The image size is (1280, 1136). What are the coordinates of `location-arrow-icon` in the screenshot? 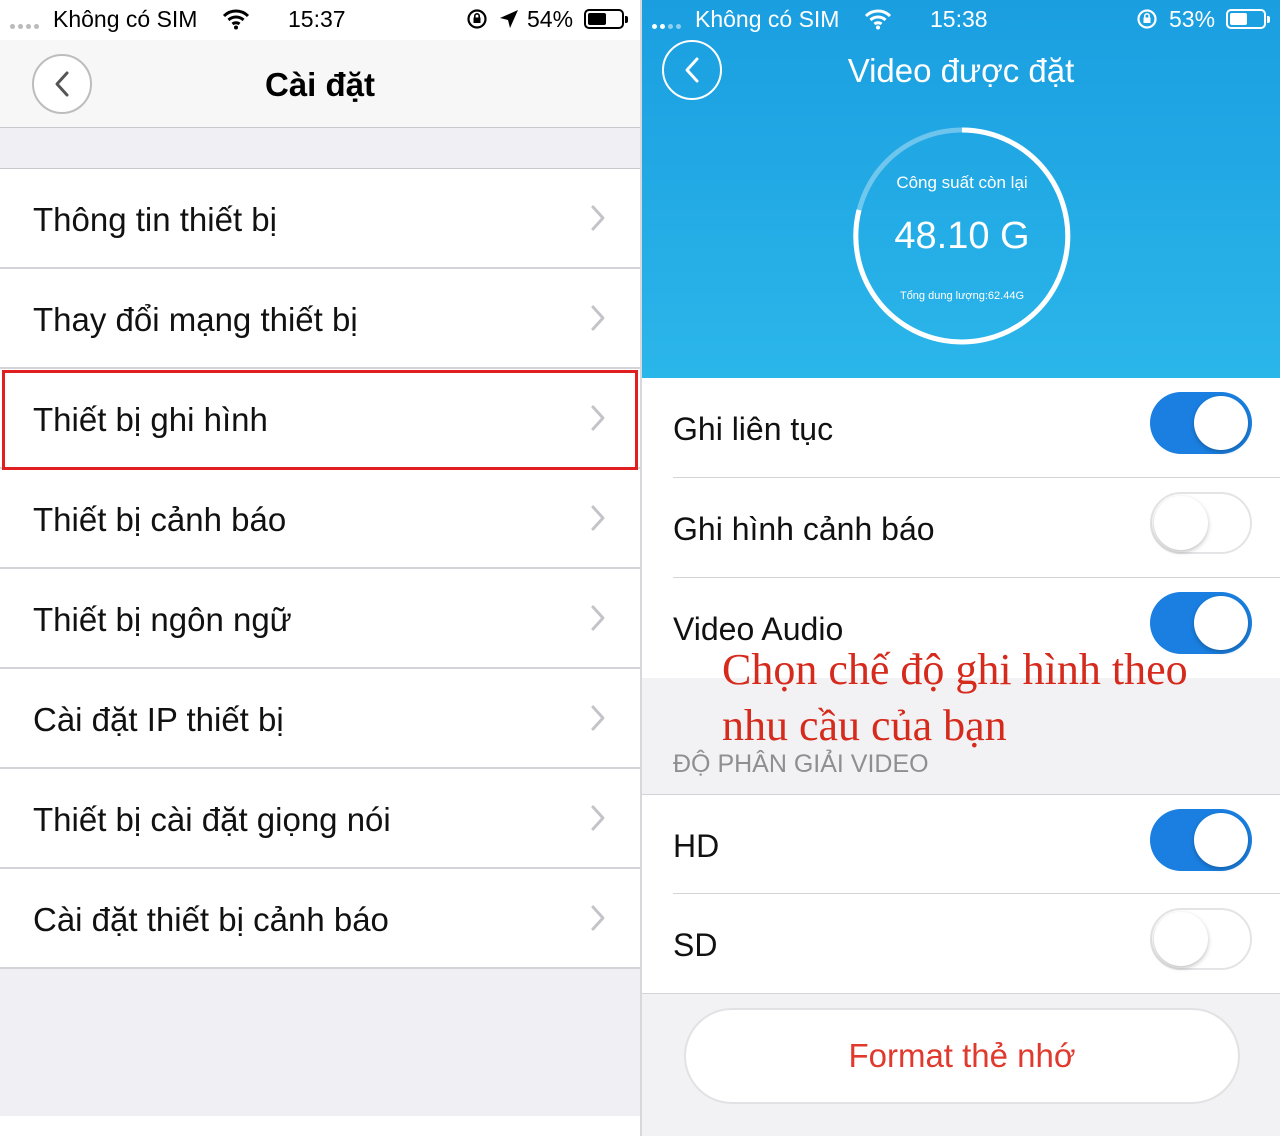 It's located at (509, 19).